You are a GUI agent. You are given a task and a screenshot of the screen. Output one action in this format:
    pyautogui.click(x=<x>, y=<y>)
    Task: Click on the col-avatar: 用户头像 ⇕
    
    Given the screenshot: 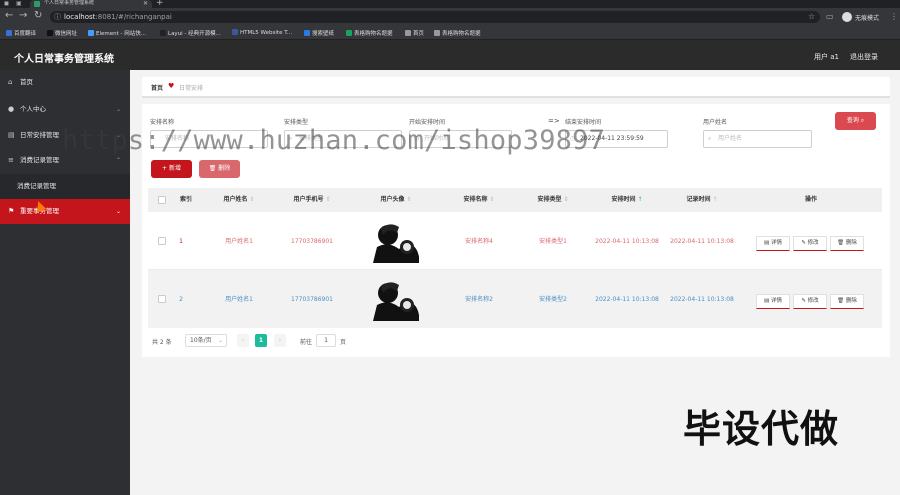 What is the action you would take?
    pyautogui.click(x=396, y=200)
    